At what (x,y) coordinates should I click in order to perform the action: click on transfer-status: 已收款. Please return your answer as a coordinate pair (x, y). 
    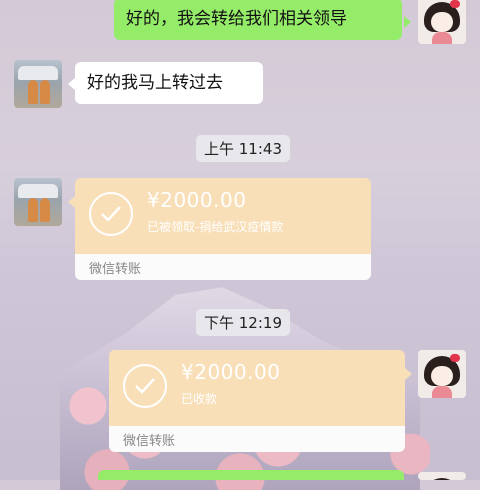
    Looking at the image, I should click on (199, 399).